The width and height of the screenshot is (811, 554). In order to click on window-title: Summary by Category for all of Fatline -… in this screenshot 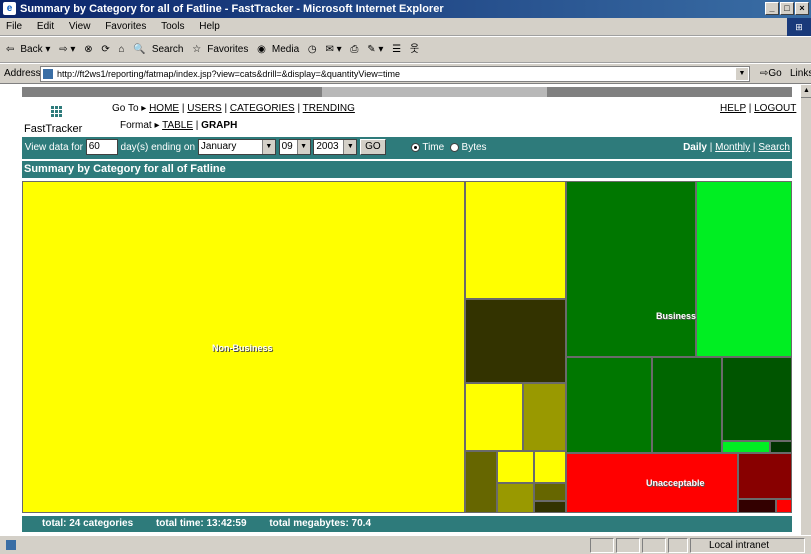, I will do `click(232, 9)`.